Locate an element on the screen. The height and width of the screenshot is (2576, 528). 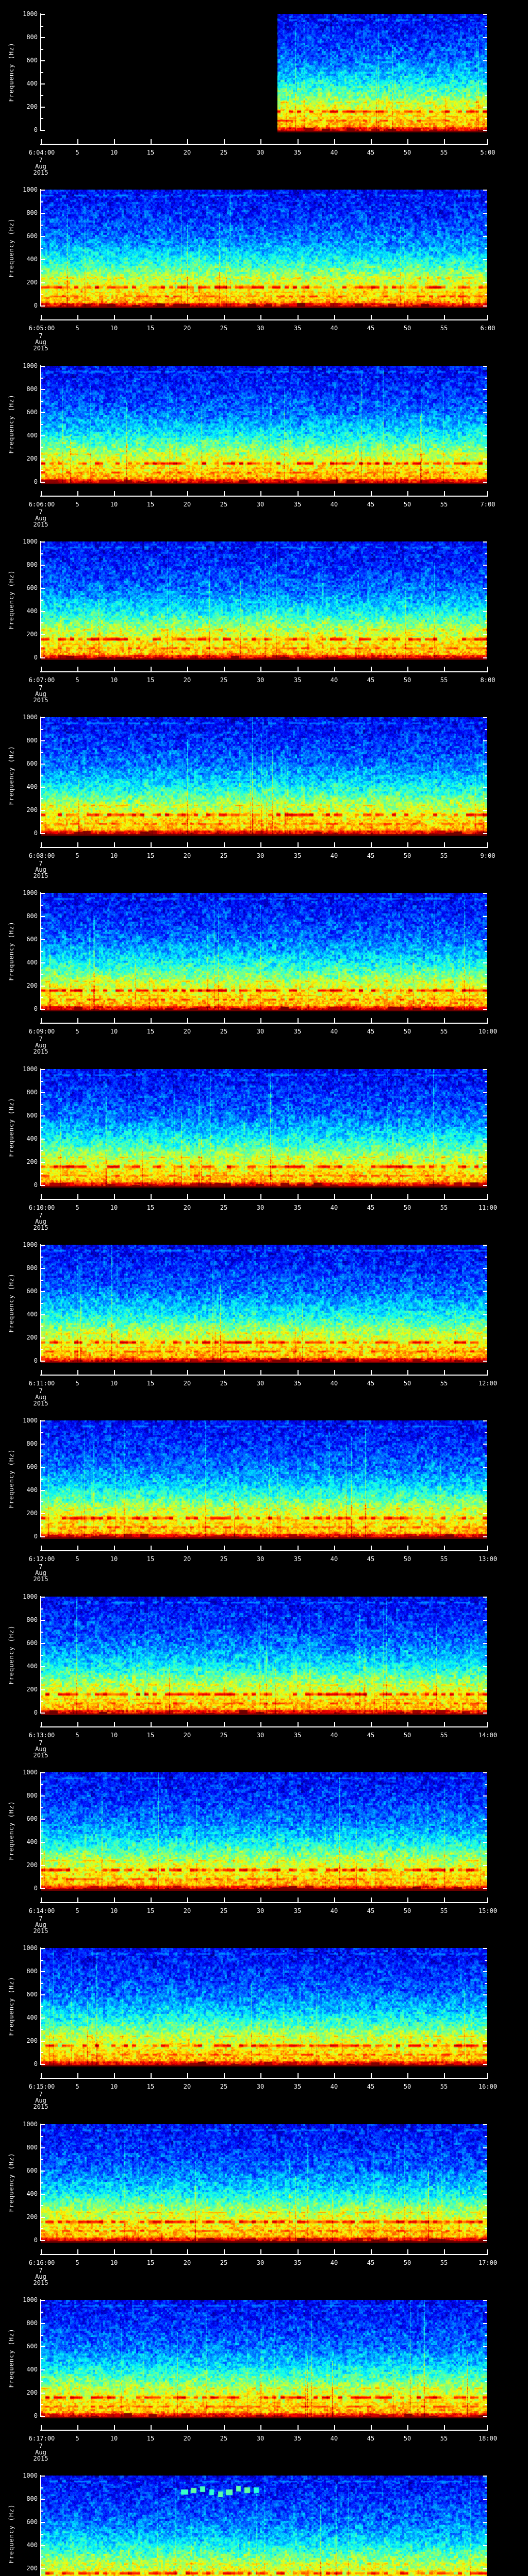
x-tick-label: 15 is located at coordinates (150, 856).